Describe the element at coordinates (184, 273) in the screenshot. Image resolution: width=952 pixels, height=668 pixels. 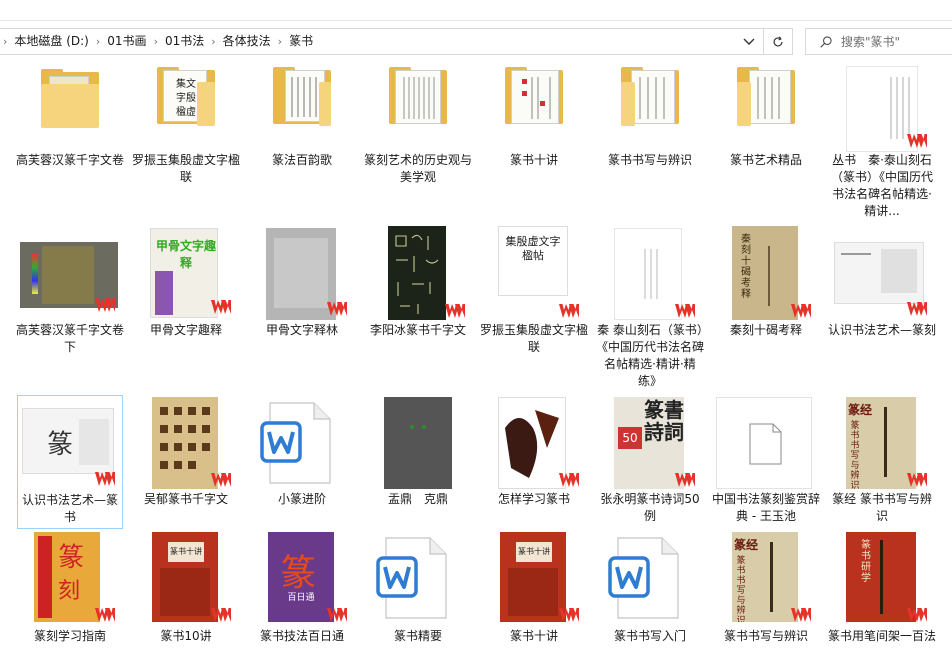
I see `document-thumbnail: 甲骨文字趣释` at that location.